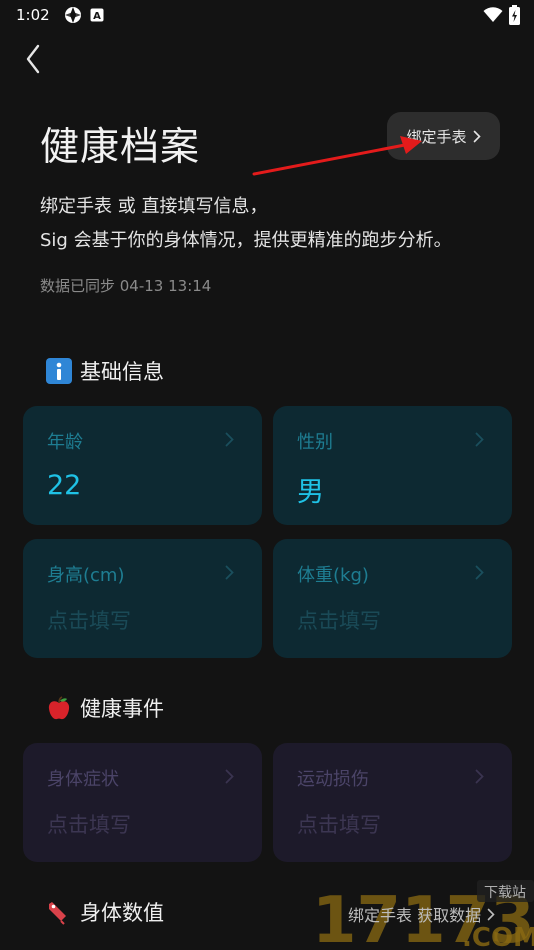 The height and width of the screenshot is (950, 534). Describe the element at coordinates (333, 575) in the screenshot. I see `card-label: 体重(kg)` at that location.